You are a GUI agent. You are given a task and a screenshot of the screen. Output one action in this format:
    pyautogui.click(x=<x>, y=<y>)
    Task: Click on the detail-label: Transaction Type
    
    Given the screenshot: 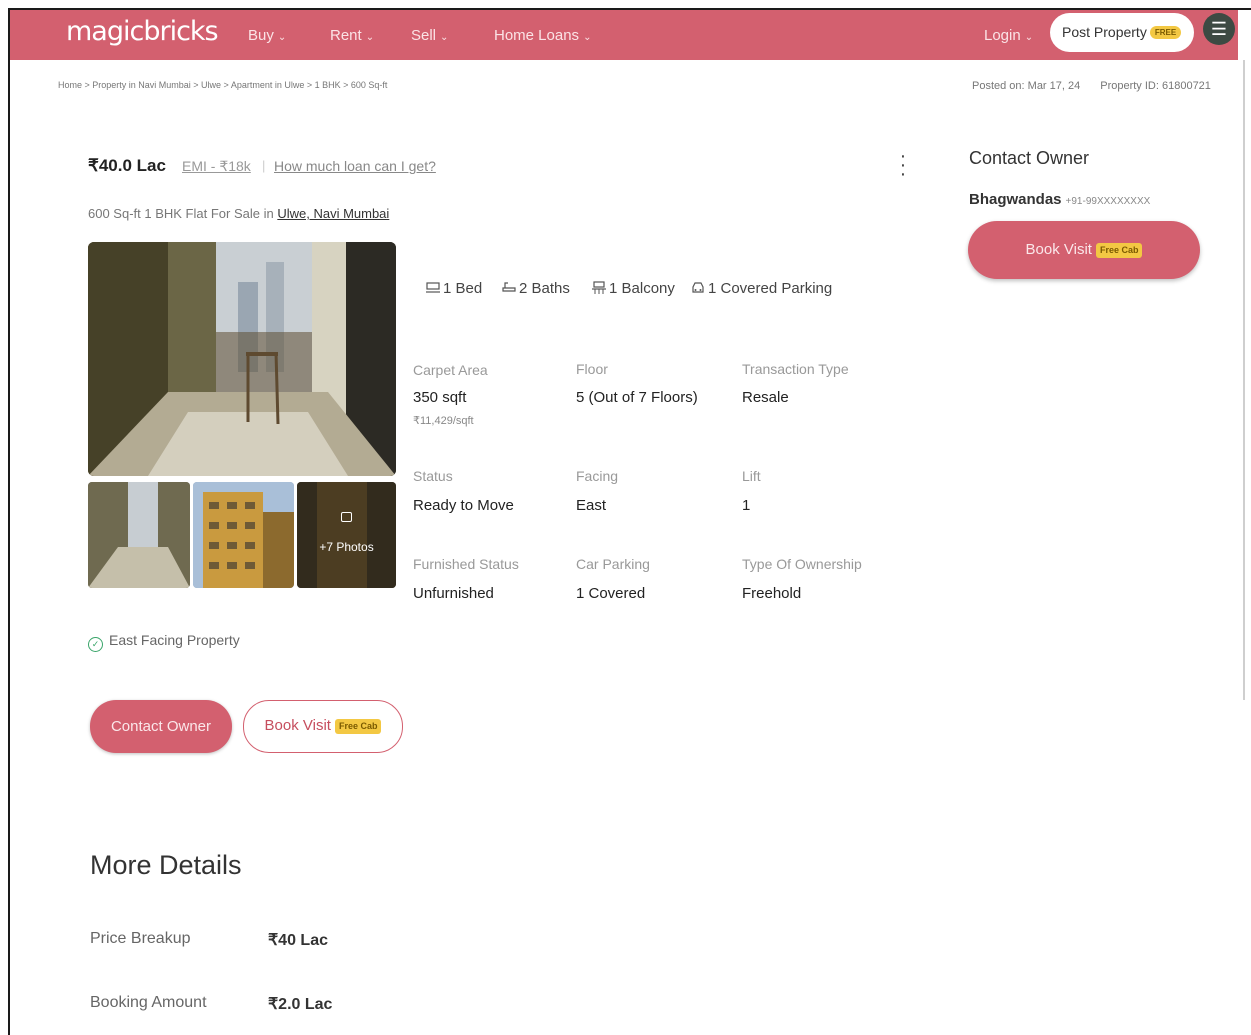 What is the action you would take?
    pyautogui.click(x=795, y=369)
    